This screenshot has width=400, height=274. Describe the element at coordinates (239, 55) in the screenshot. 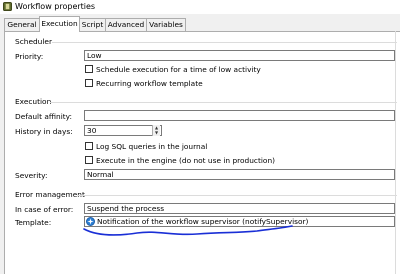

I see `priority-select: Low` at that location.